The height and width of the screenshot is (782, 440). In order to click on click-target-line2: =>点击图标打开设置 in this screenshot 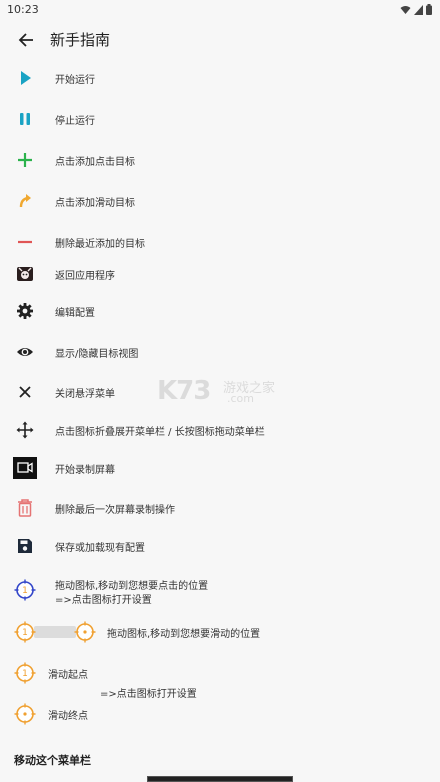, I will do `click(103, 600)`.